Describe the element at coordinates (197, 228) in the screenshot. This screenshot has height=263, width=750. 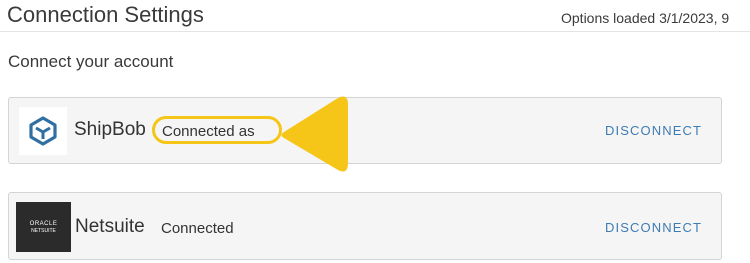
I see `connection-status: Connected` at that location.